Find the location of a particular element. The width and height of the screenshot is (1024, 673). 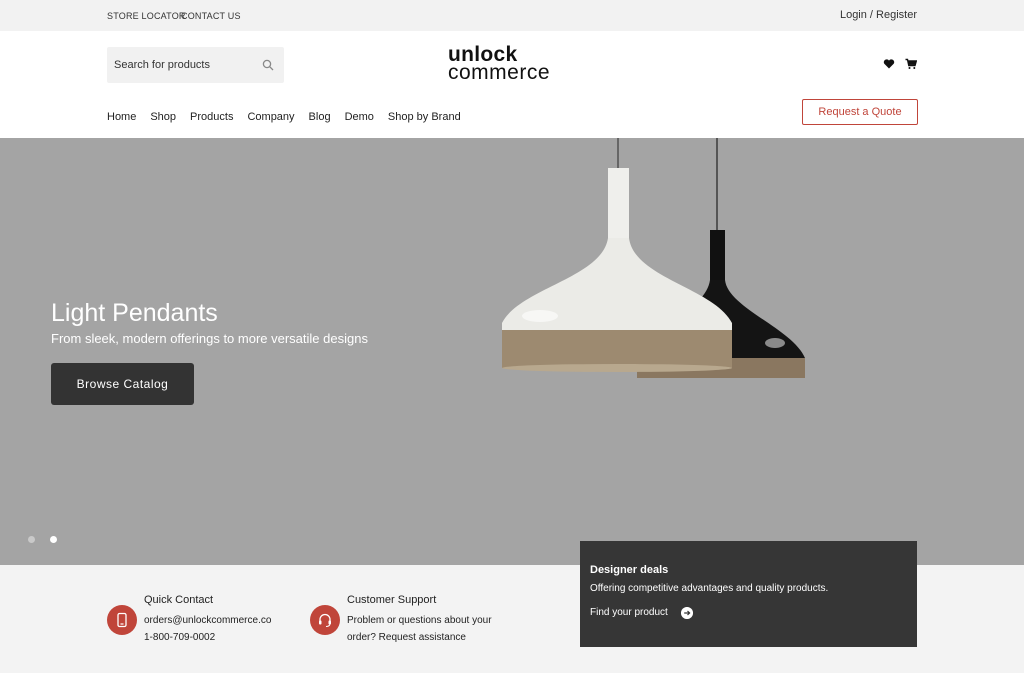

search-input is located at coordinates (182, 65).